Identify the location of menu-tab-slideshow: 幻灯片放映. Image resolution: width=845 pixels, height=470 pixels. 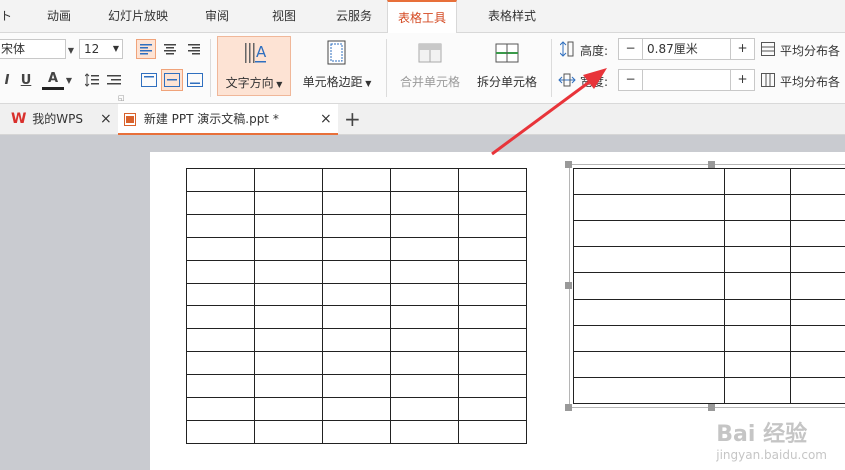
(138, 16).